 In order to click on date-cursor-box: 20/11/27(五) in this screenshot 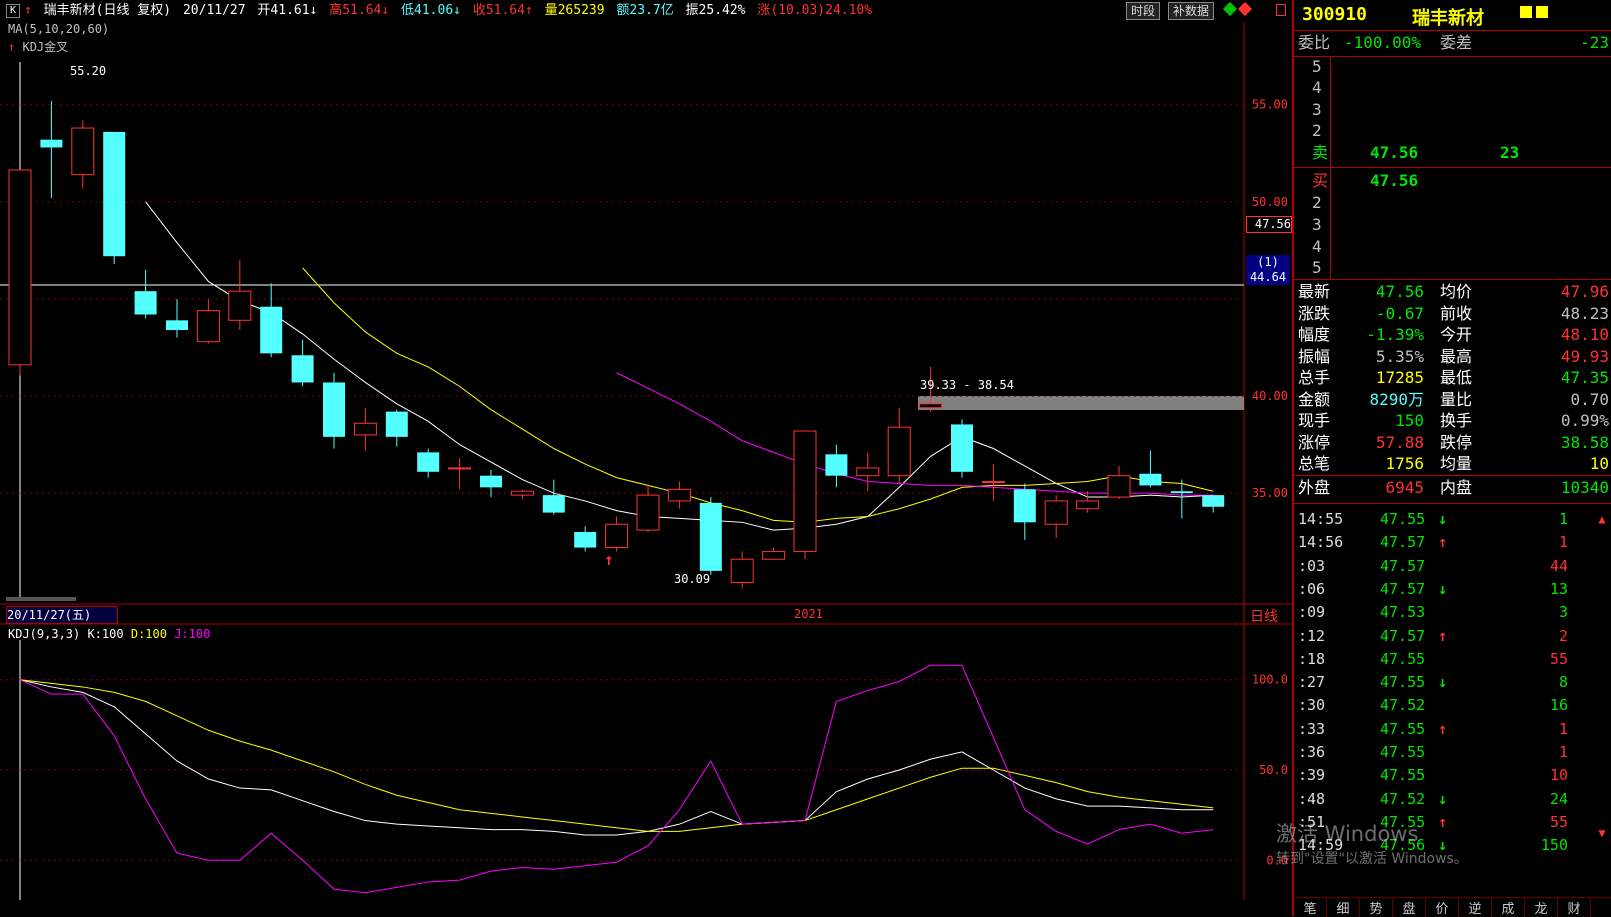, I will do `click(62, 615)`.